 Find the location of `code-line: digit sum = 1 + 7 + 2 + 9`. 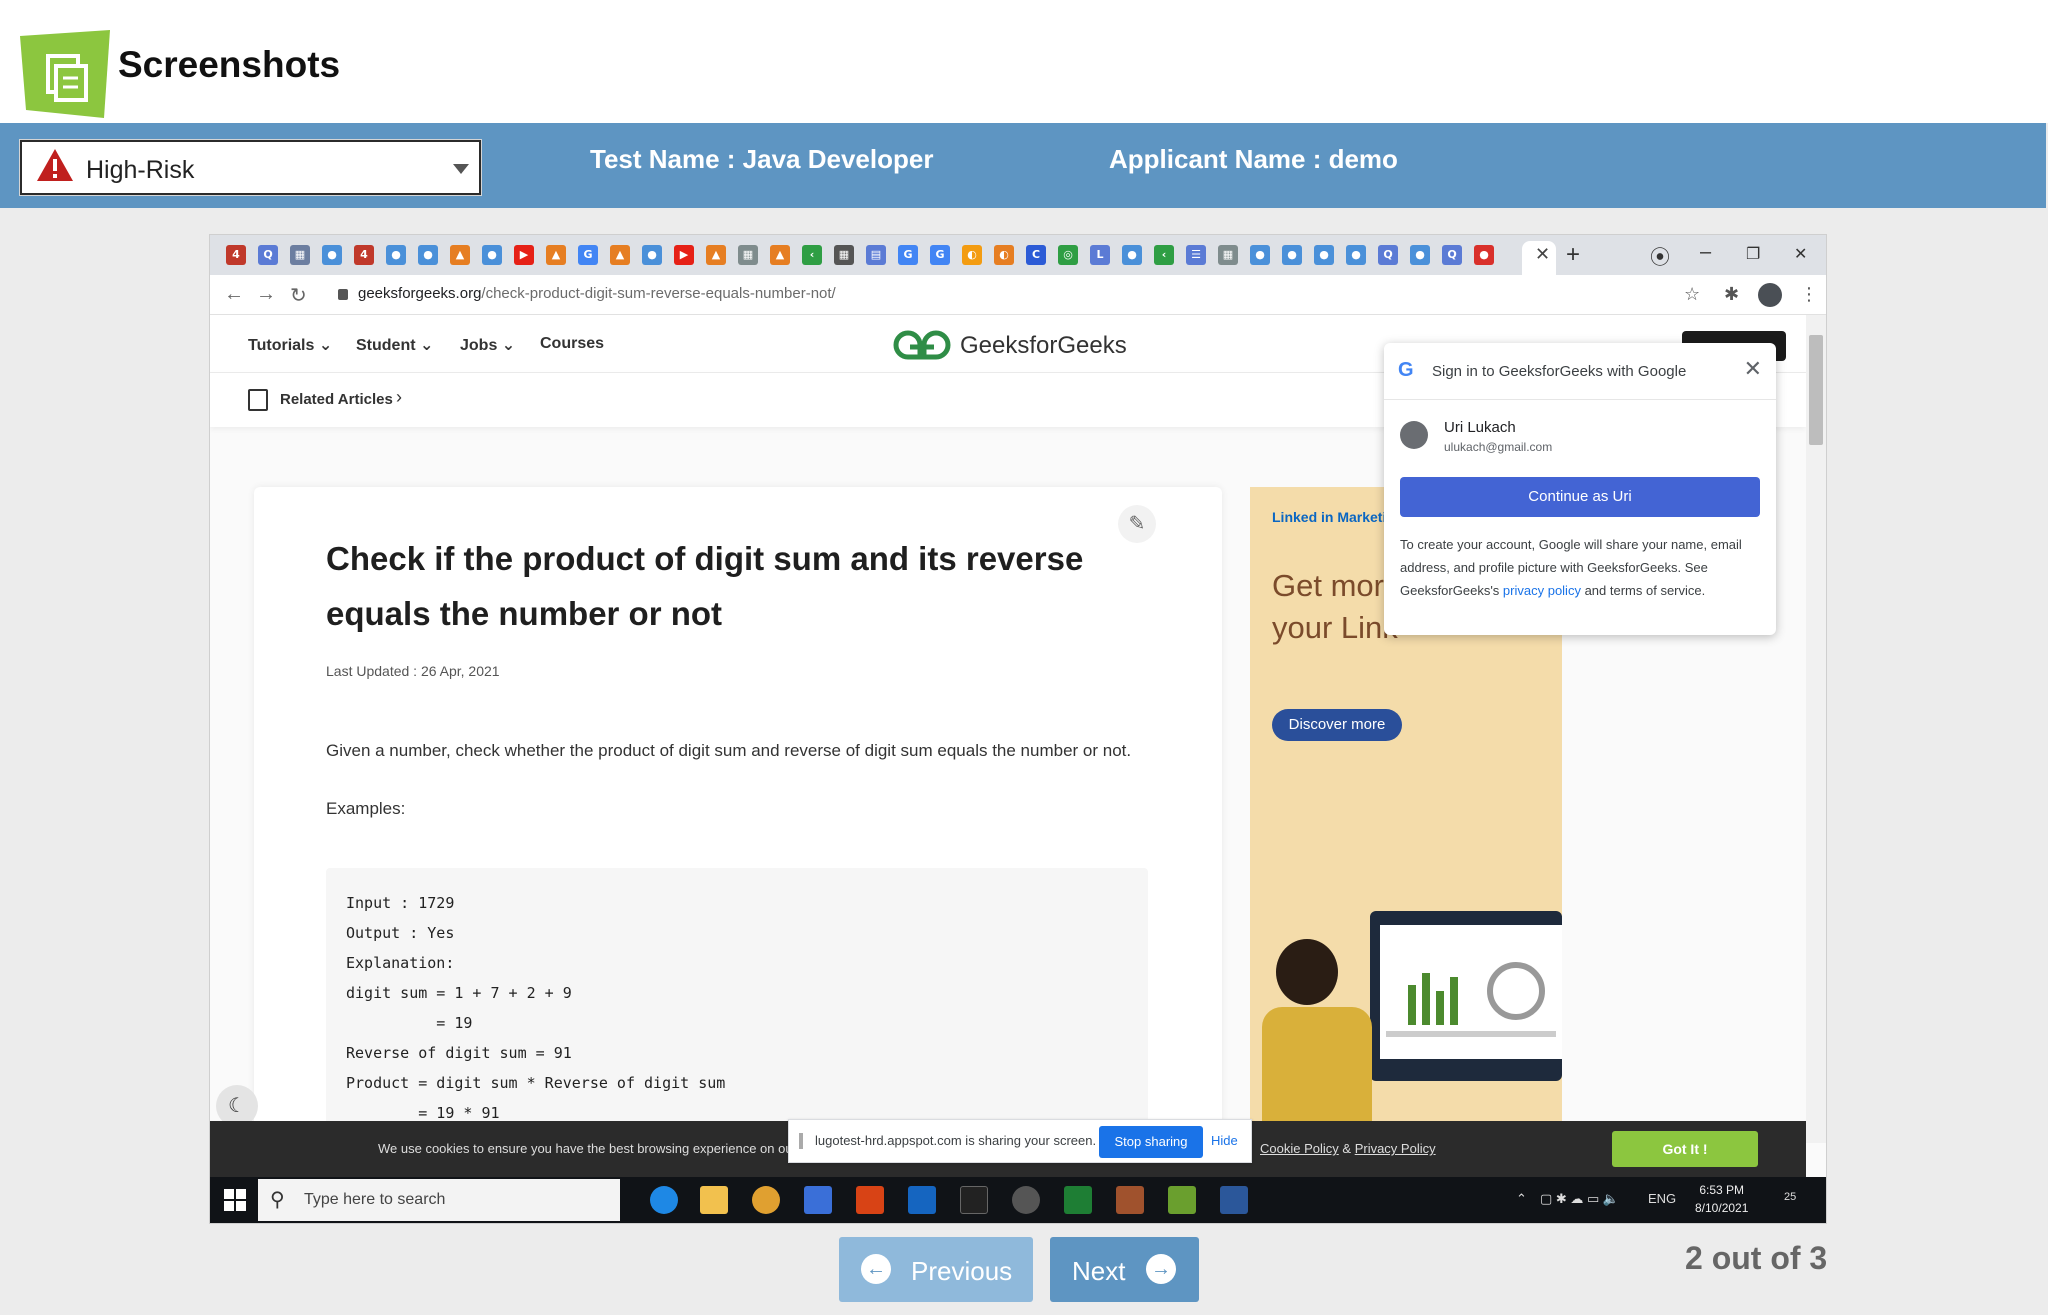

code-line: digit sum = 1 + 7 + 2 + 9 is located at coordinates (459, 993).